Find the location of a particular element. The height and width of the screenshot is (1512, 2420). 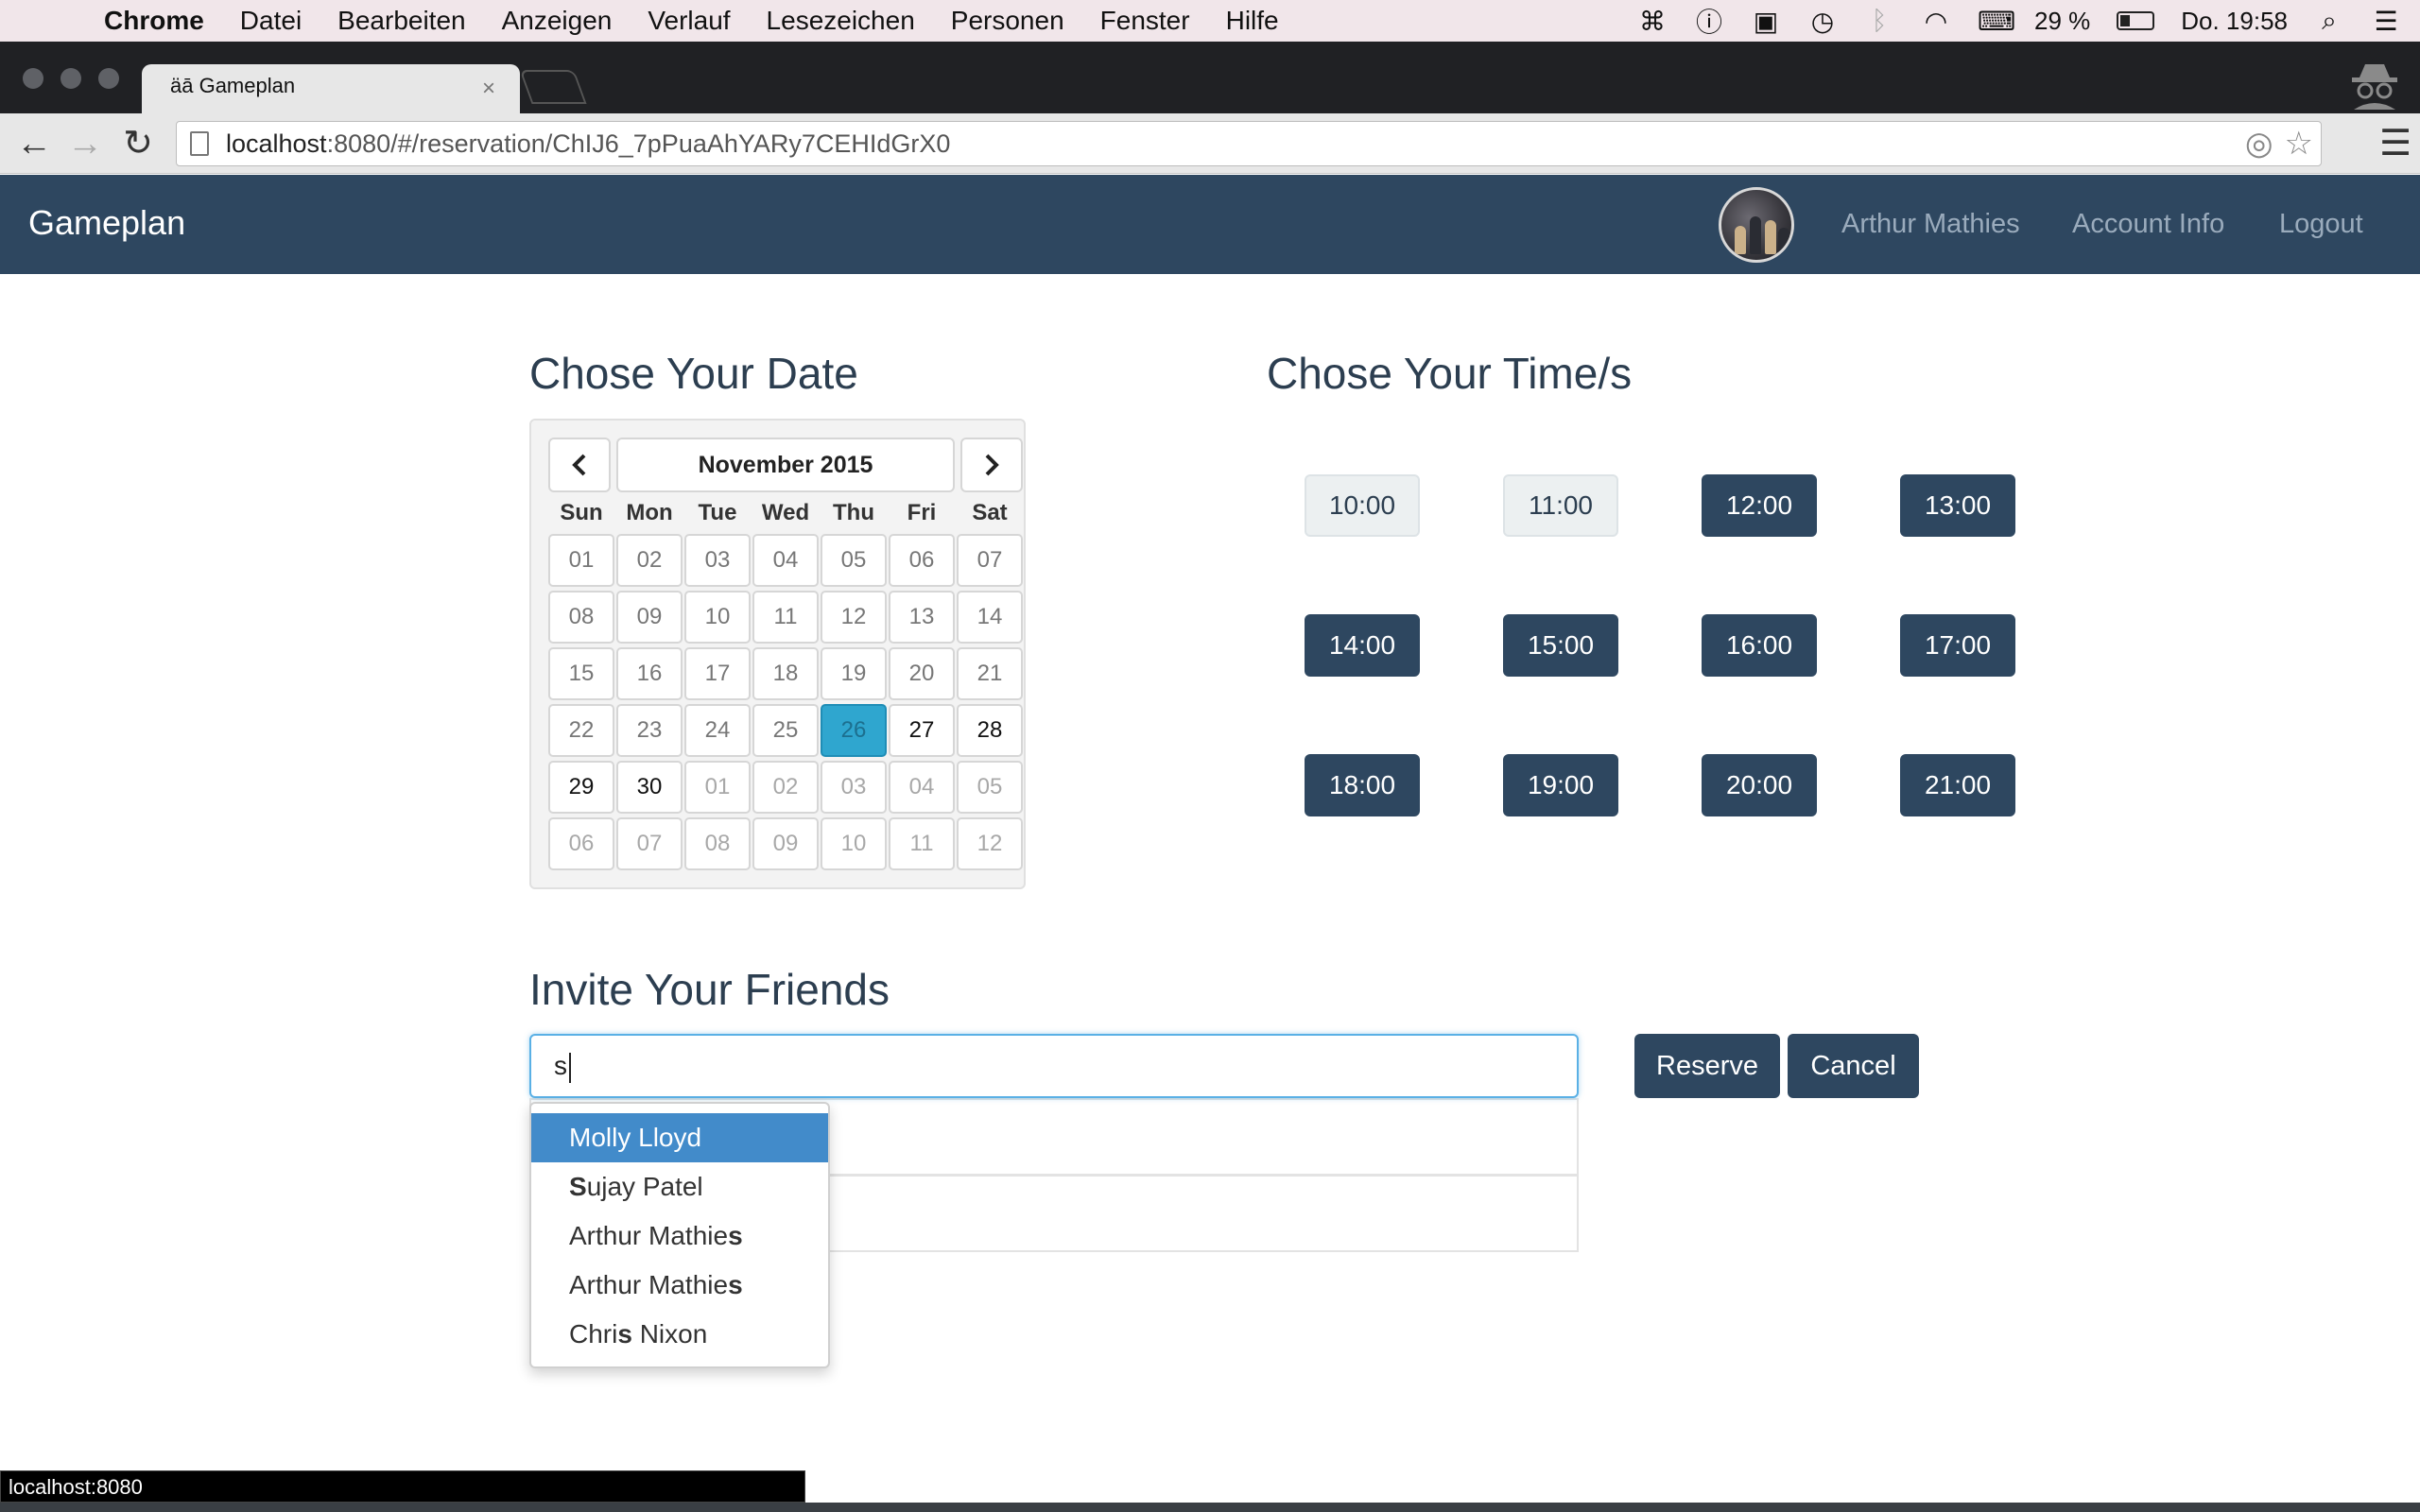

time-slot-button: 13:00 is located at coordinates (1957, 505).